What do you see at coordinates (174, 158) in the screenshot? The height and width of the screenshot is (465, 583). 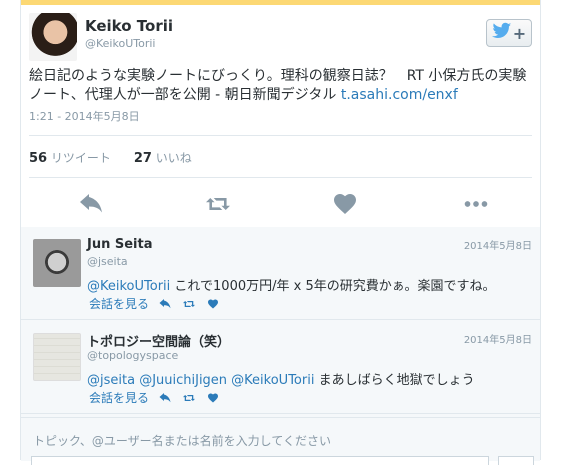 I see `like-label: いいね` at bounding box center [174, 158].